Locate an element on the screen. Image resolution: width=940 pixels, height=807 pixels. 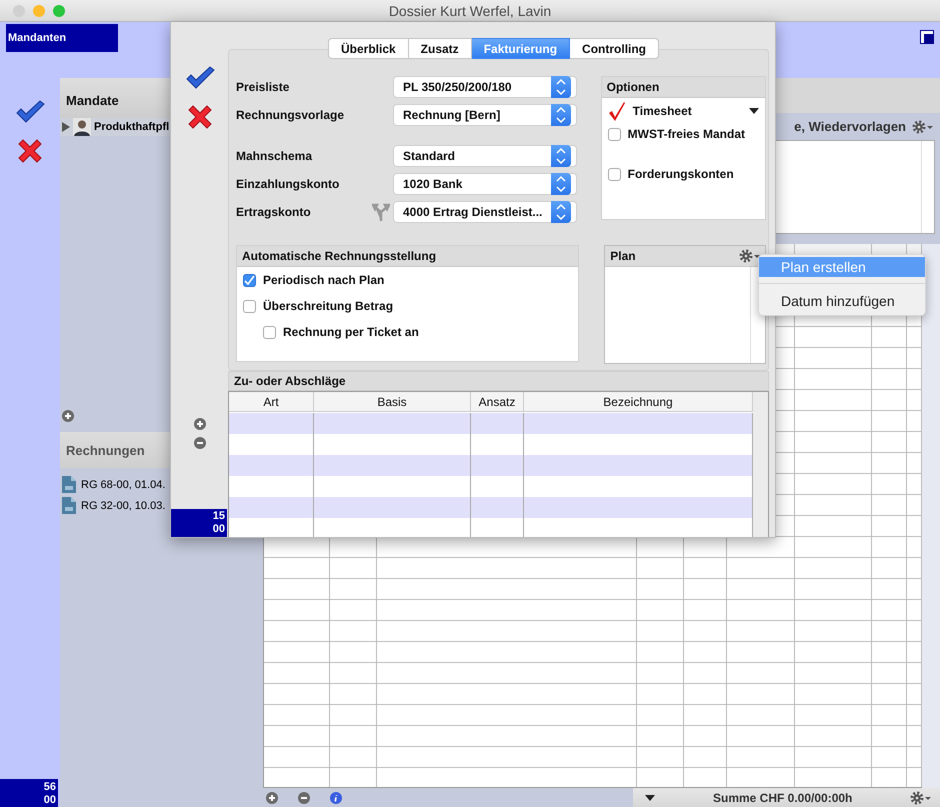
summary-text: Summe CHF 0.00/00:00h is located at coordinates (782, 798).